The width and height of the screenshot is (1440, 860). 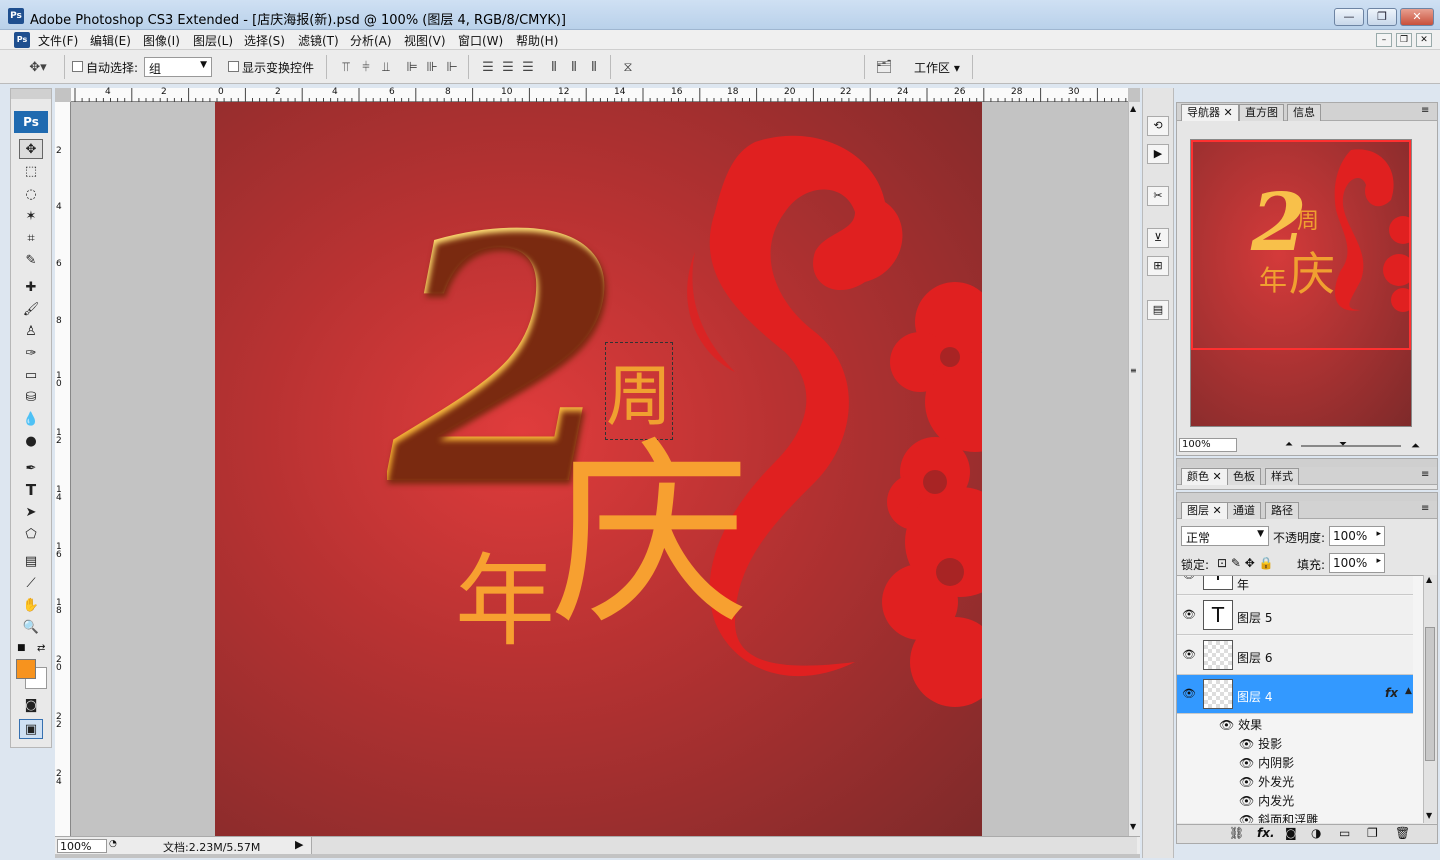 What do you see at coordinates (58, 40) in the screenshot?
I see `menu-file: 文件(F)` at bounding box center [58, 40].